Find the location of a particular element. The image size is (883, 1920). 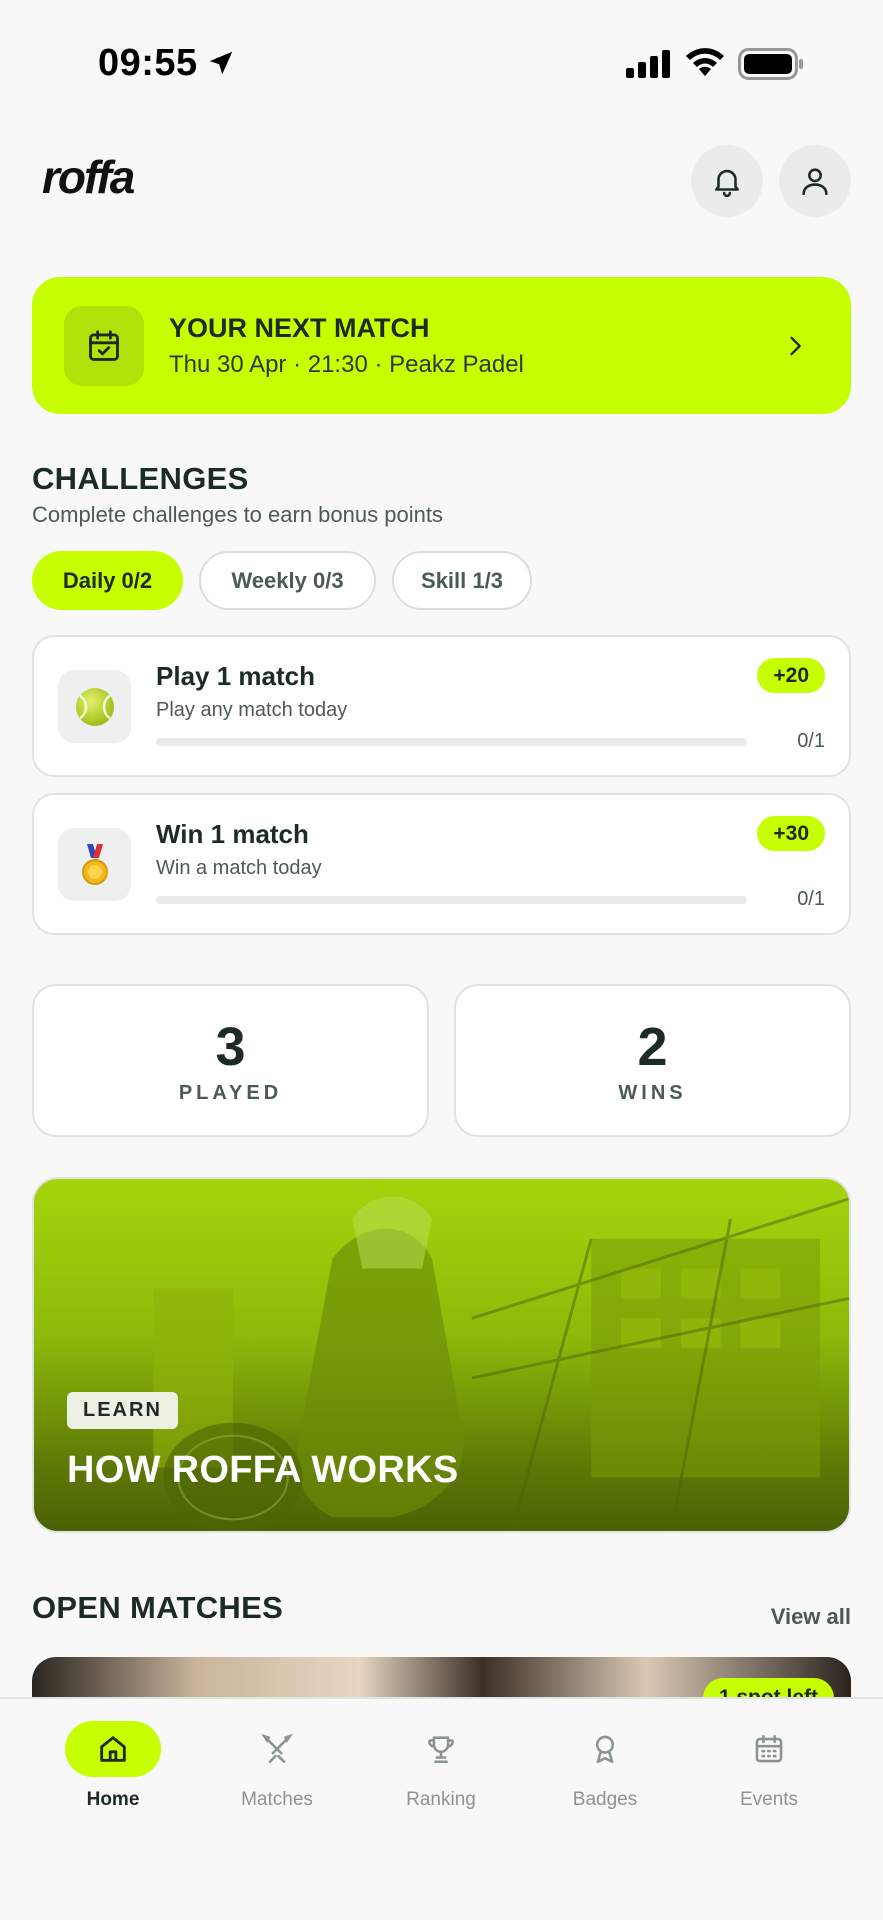

status-bar: 09:55 is located at coordinates (441, 65).